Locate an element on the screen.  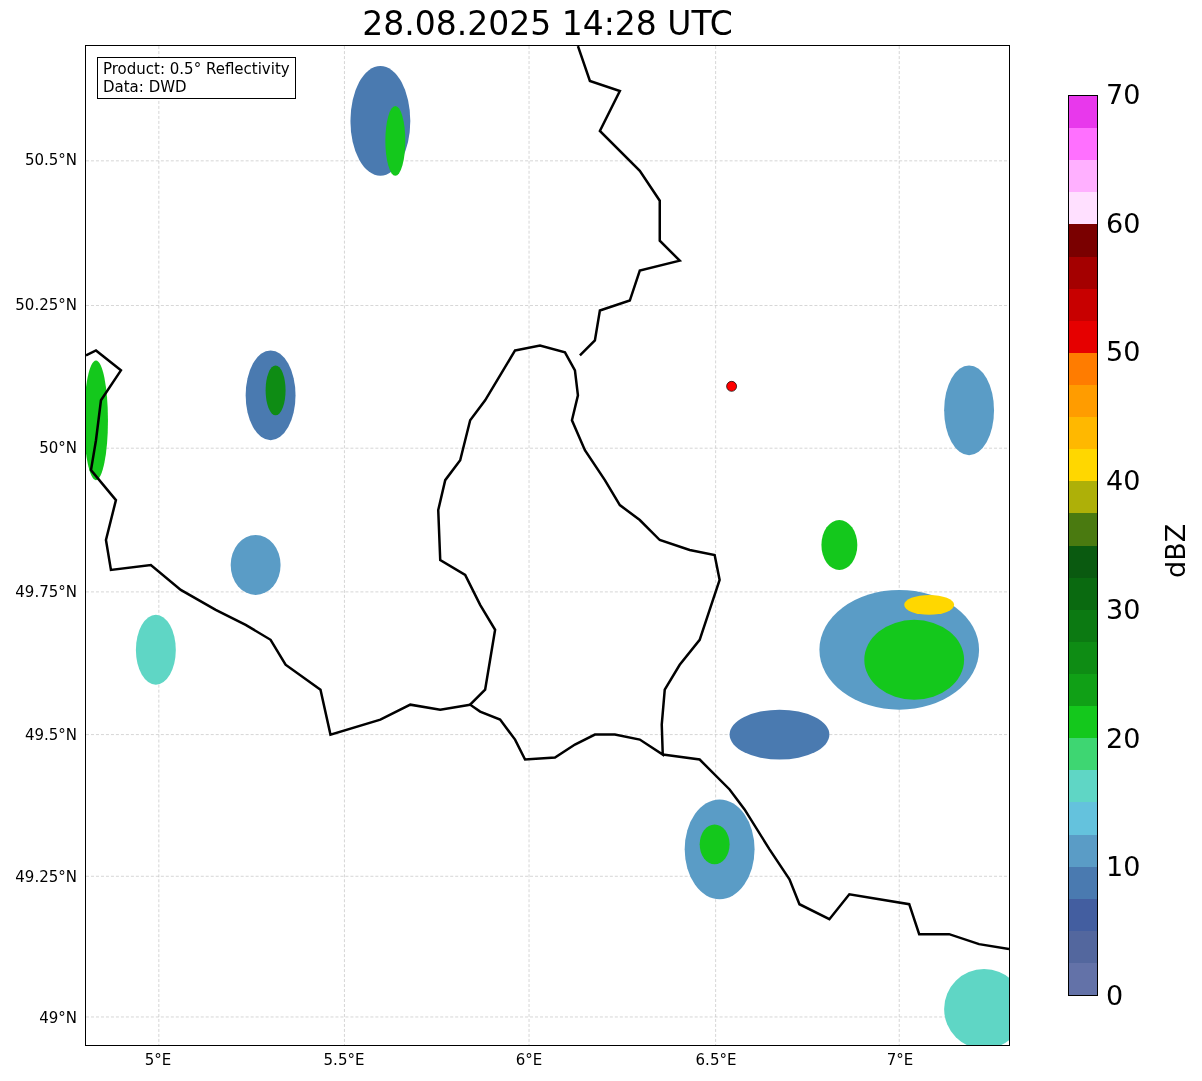
tick-label: 6.5°E is located at coordinates (716, 1060).